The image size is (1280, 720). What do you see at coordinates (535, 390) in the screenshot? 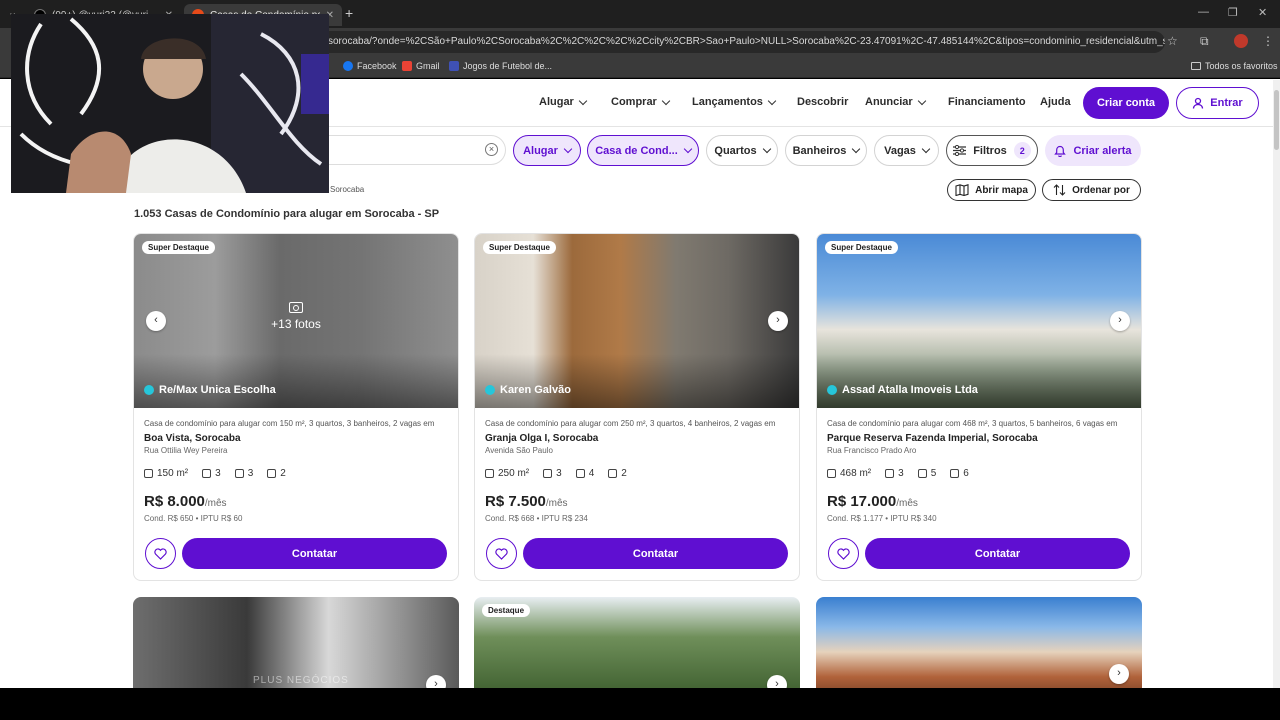
I see `agency-label: Karen Galvão` at bounding box center [535, 390].